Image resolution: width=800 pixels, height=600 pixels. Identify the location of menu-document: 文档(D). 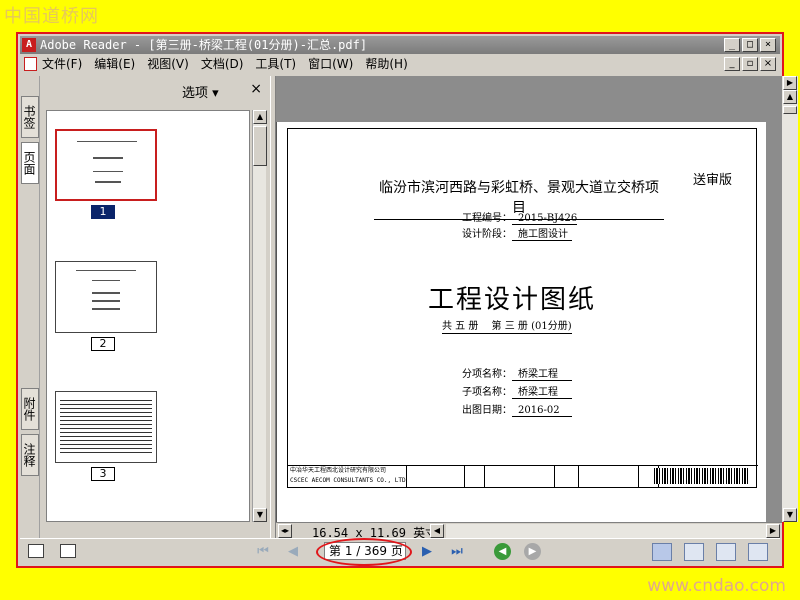
(222, 64).